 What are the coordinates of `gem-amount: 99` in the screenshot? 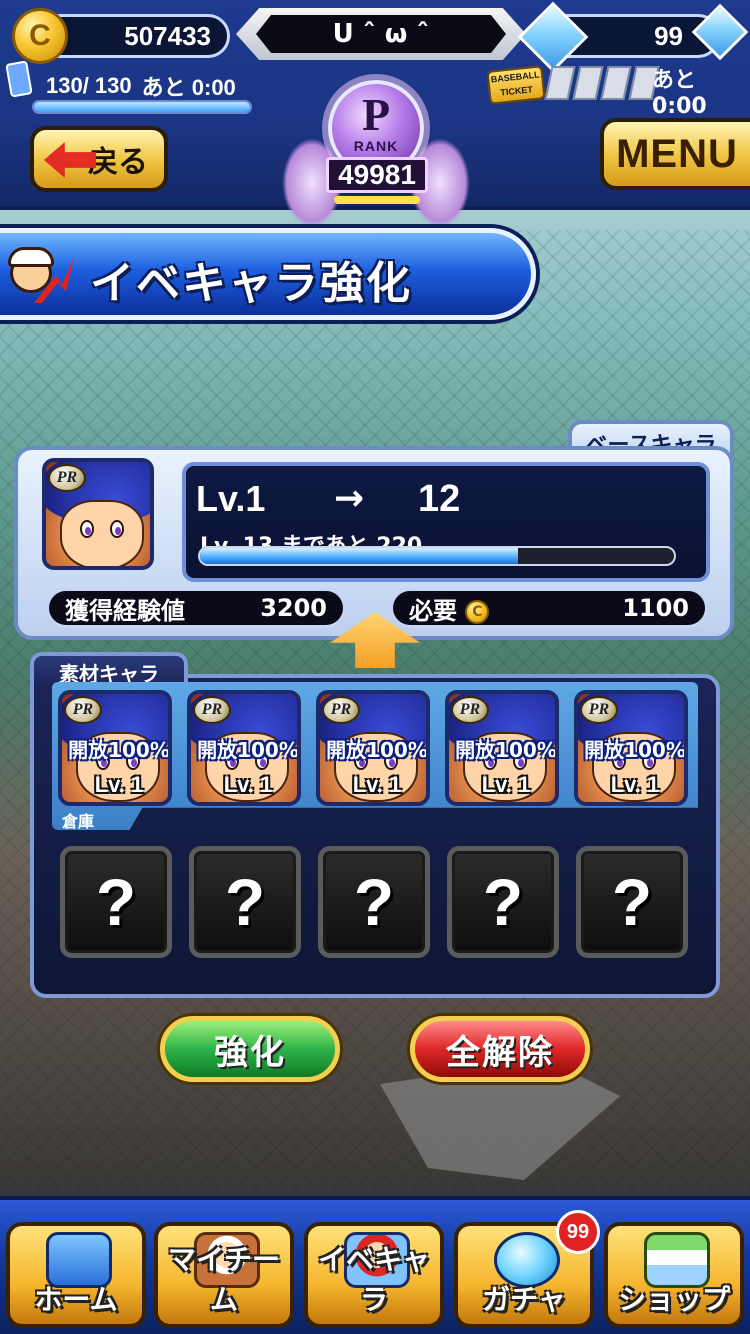 It's located at (668, 35).